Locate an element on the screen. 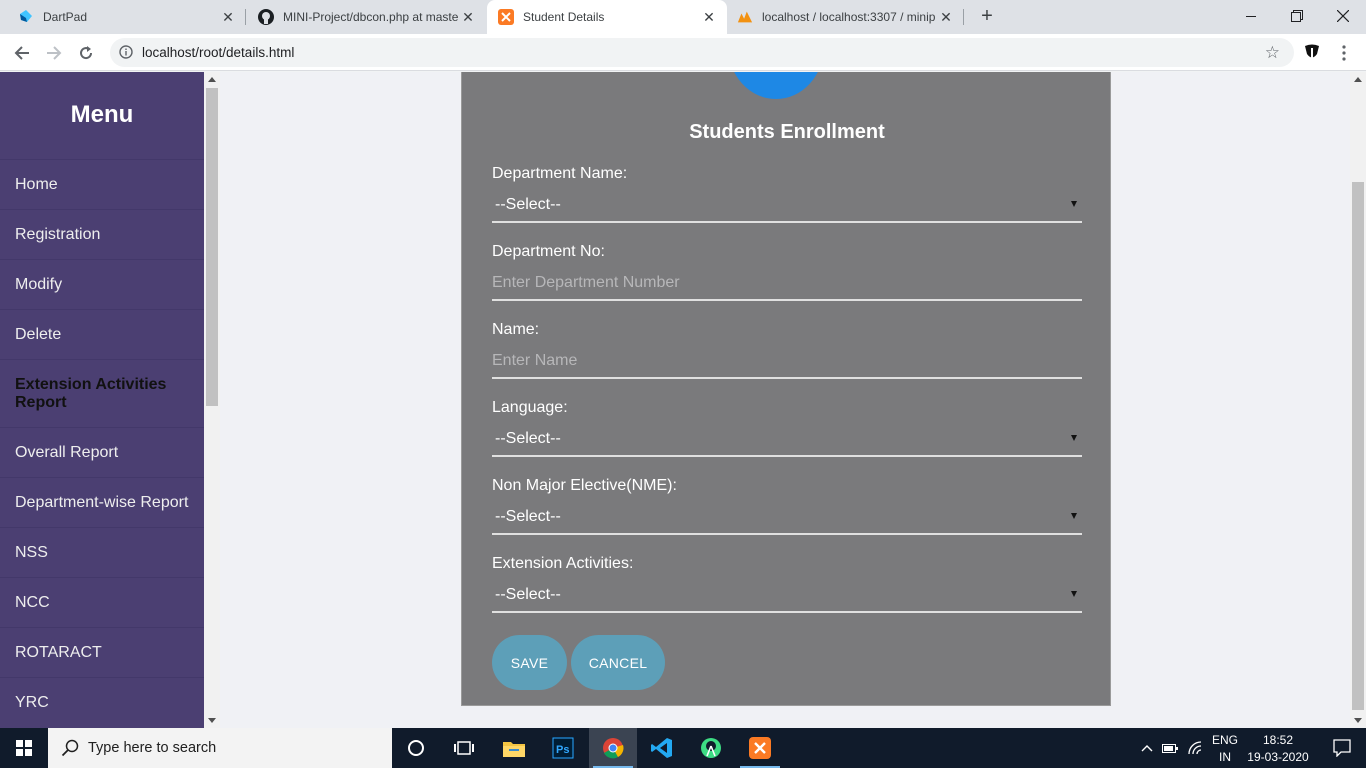  sidebar-scrollbar is located at coordinates (212, 400).